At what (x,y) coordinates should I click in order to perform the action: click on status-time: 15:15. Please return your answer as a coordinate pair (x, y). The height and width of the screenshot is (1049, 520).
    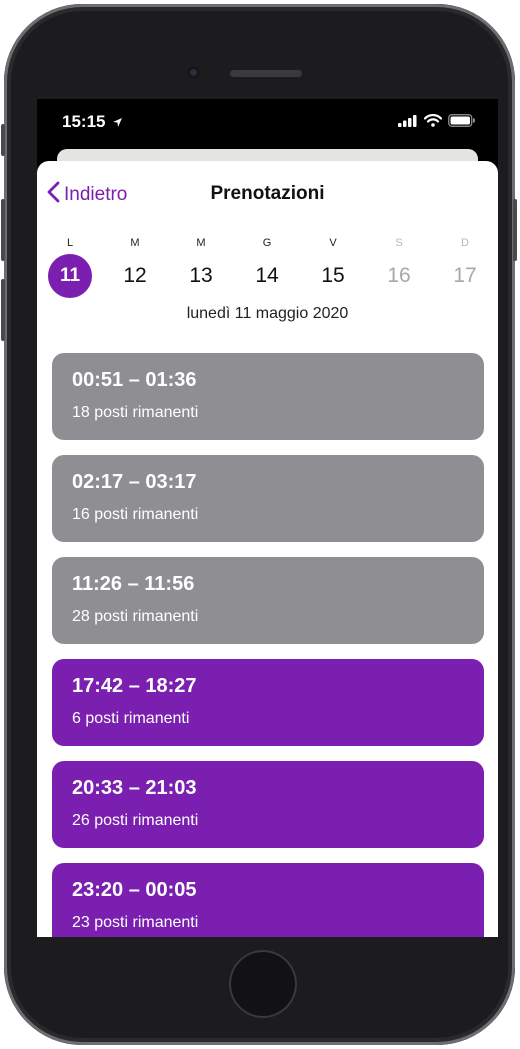
    Looking at the image, I should click on (92, 122).